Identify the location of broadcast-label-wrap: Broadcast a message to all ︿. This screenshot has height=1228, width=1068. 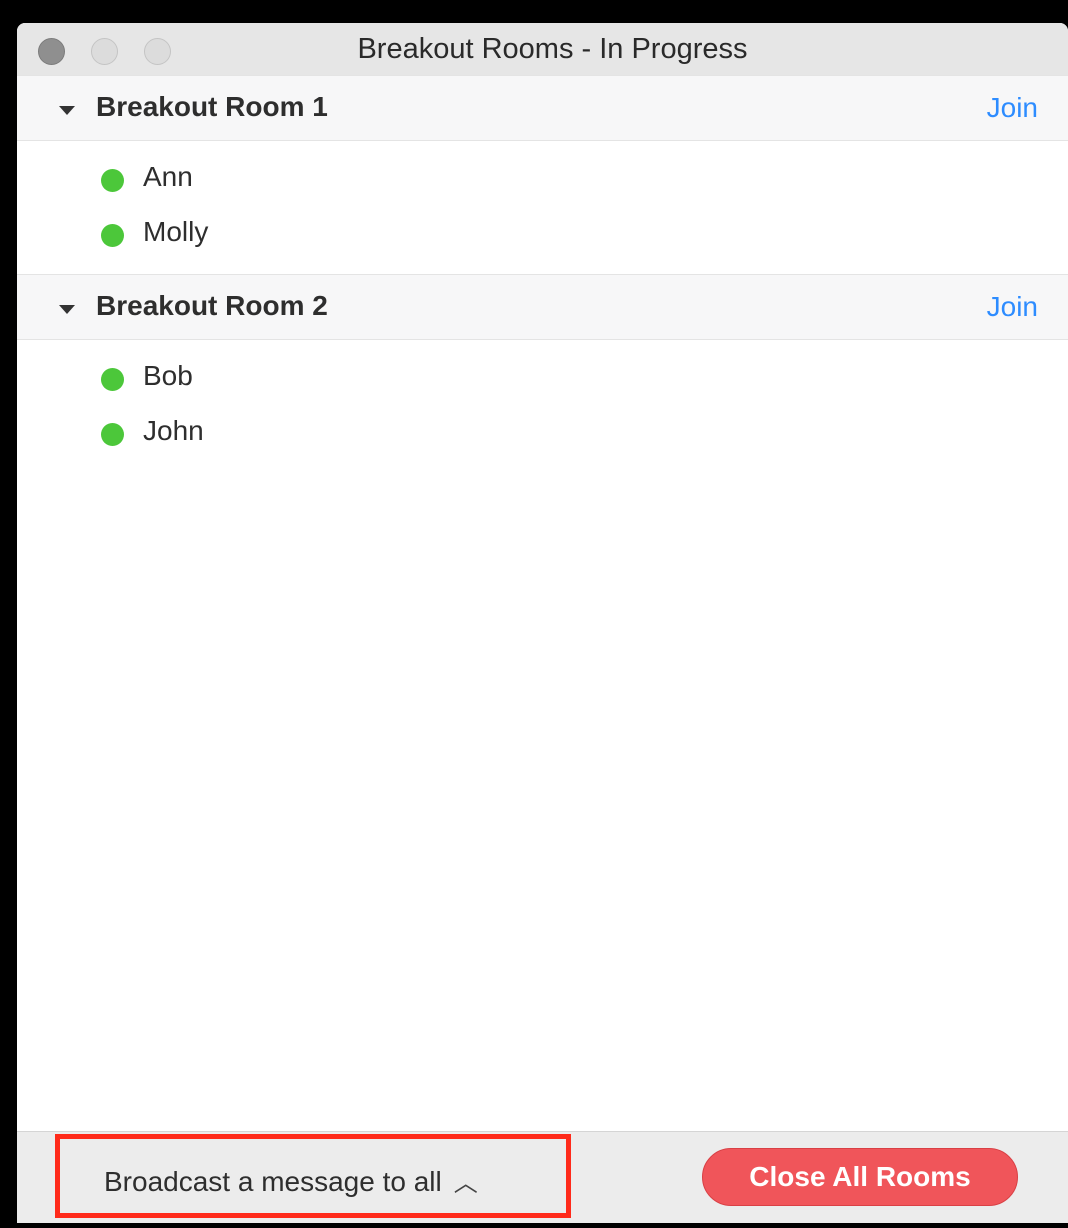
(291, 1180).